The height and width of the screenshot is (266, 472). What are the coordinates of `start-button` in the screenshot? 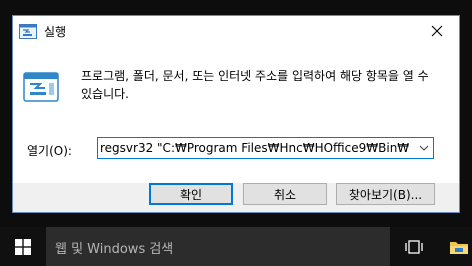 It's located at (23, 246).